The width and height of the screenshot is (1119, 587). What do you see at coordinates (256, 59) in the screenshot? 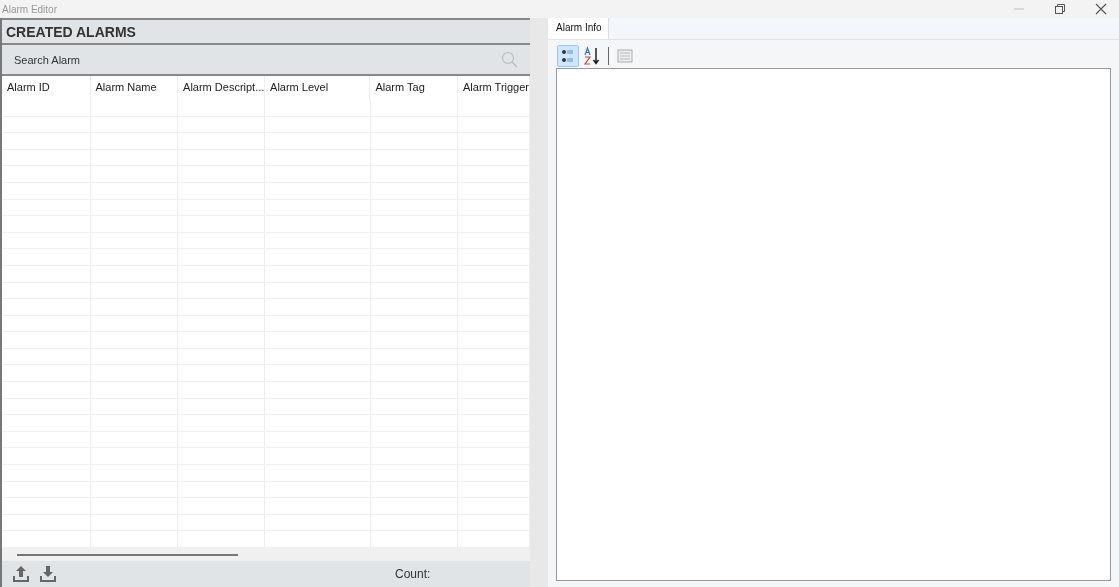
I see `search-field: Search Alarm` at bounding box center [256, 59].